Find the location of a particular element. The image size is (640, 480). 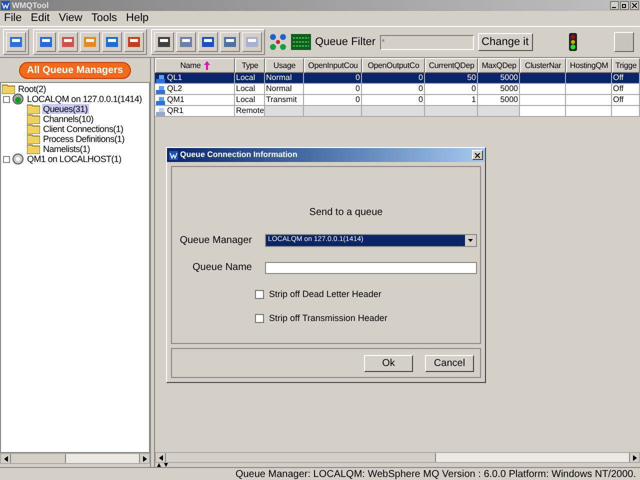

table-cell: QL2 is located at coordinates (174, 89).